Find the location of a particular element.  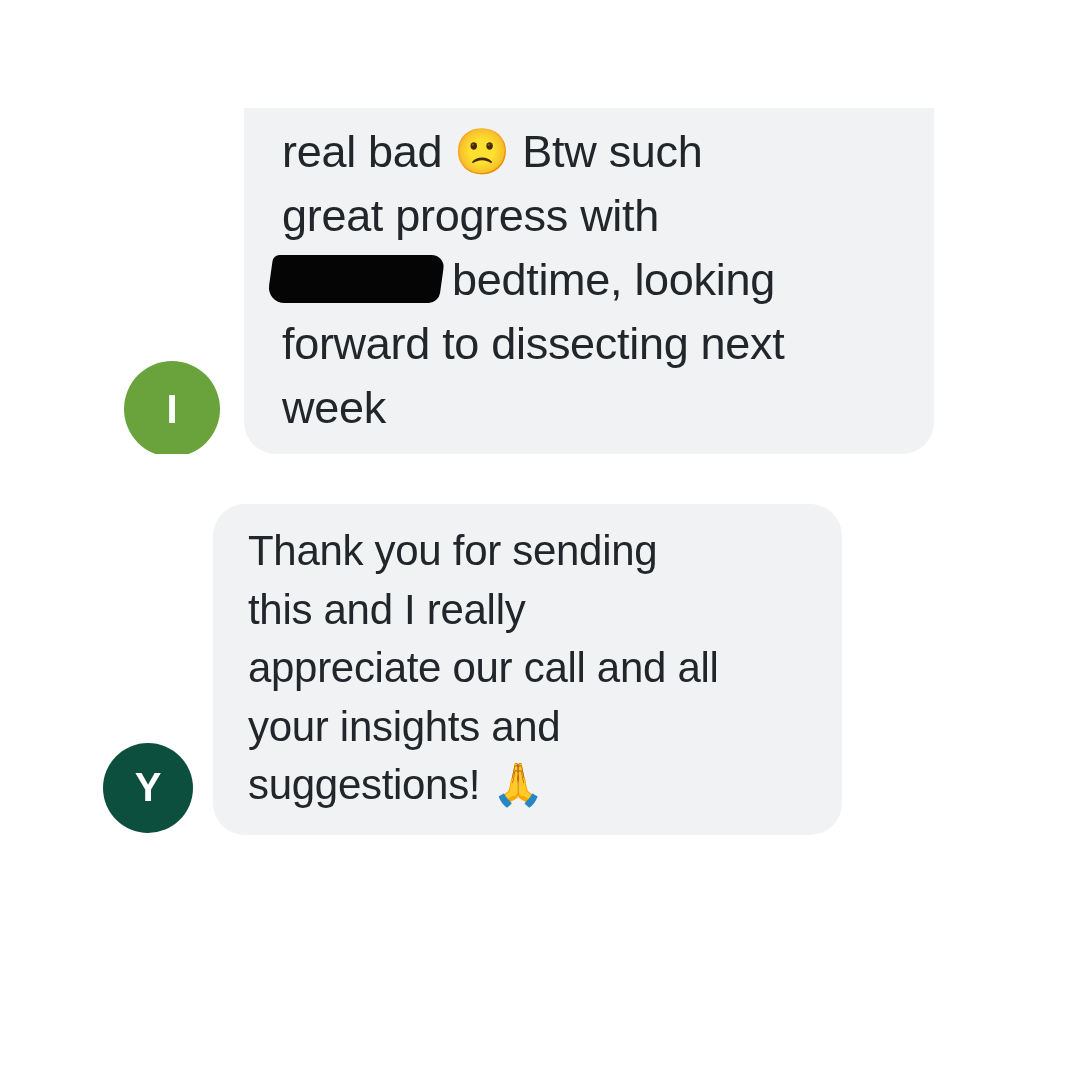

avatar: I is located at coordinates (172, 407).